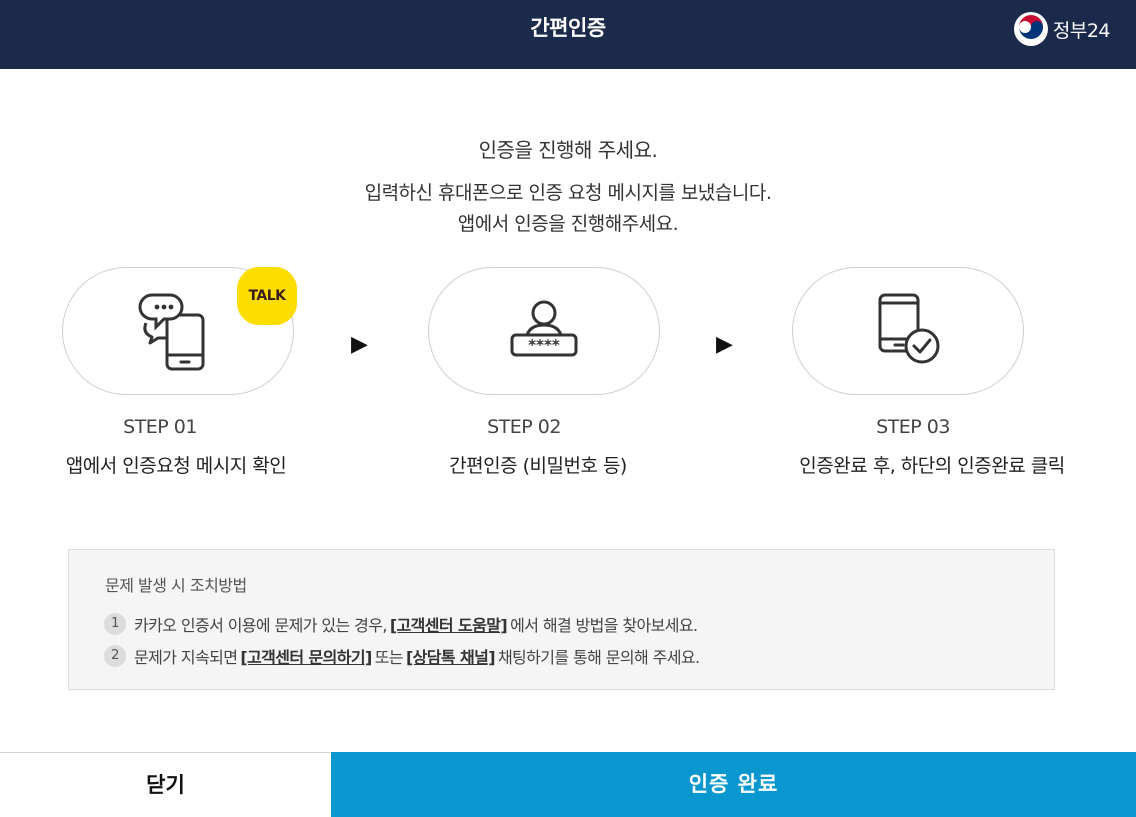 Image resolution: width=1136 pixels, height=817 pixels. What do you see at coordinates (165, 784) in the screenshot?
I see `close-button: 닫기` at bounding box center [165, 784].